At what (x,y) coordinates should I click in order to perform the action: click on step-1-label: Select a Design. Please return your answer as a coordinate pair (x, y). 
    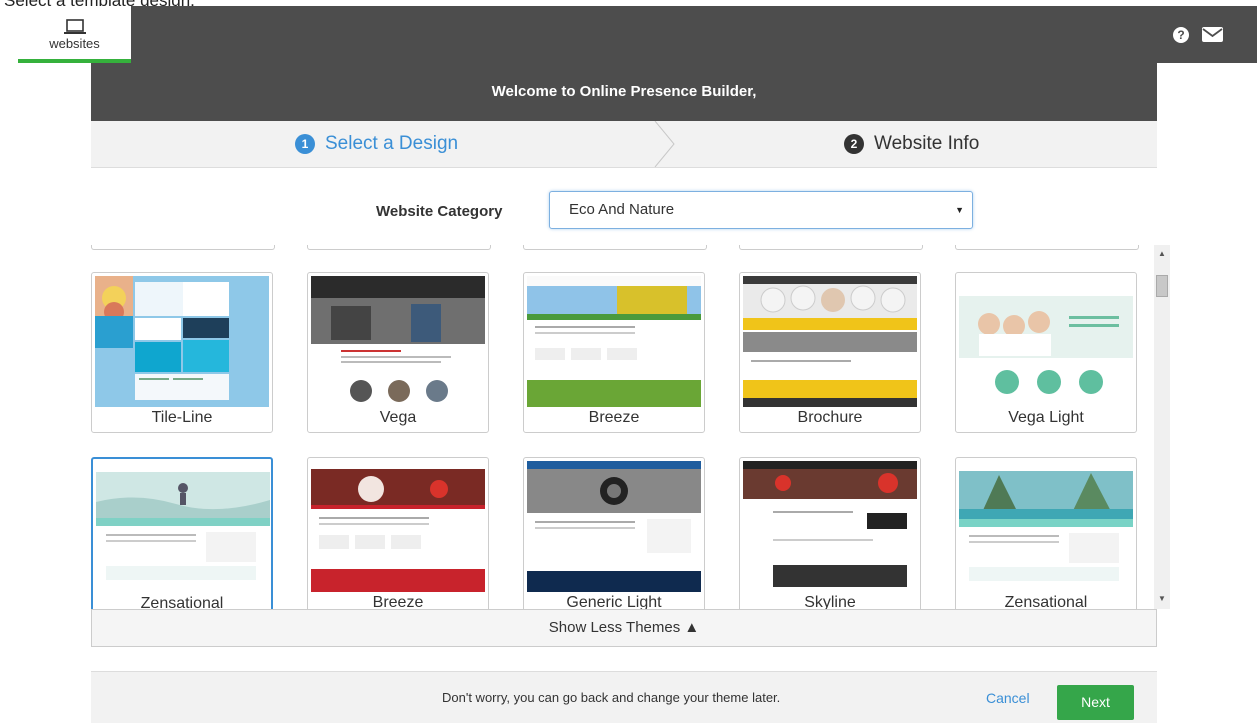
    Looking at the image, I should click on (392, 143).